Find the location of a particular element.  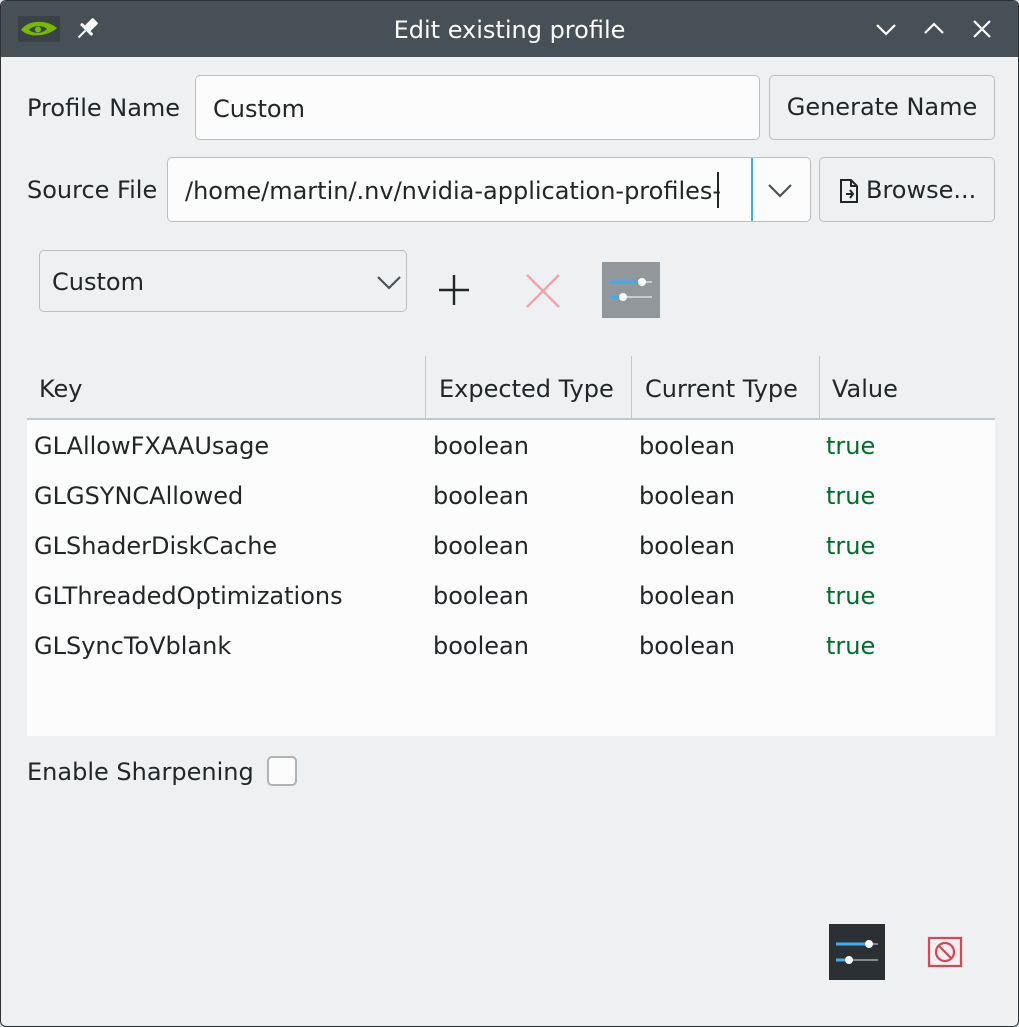

table-row: GLShaderDiskCache boolean boolean true is located at coordinates (511, 546).